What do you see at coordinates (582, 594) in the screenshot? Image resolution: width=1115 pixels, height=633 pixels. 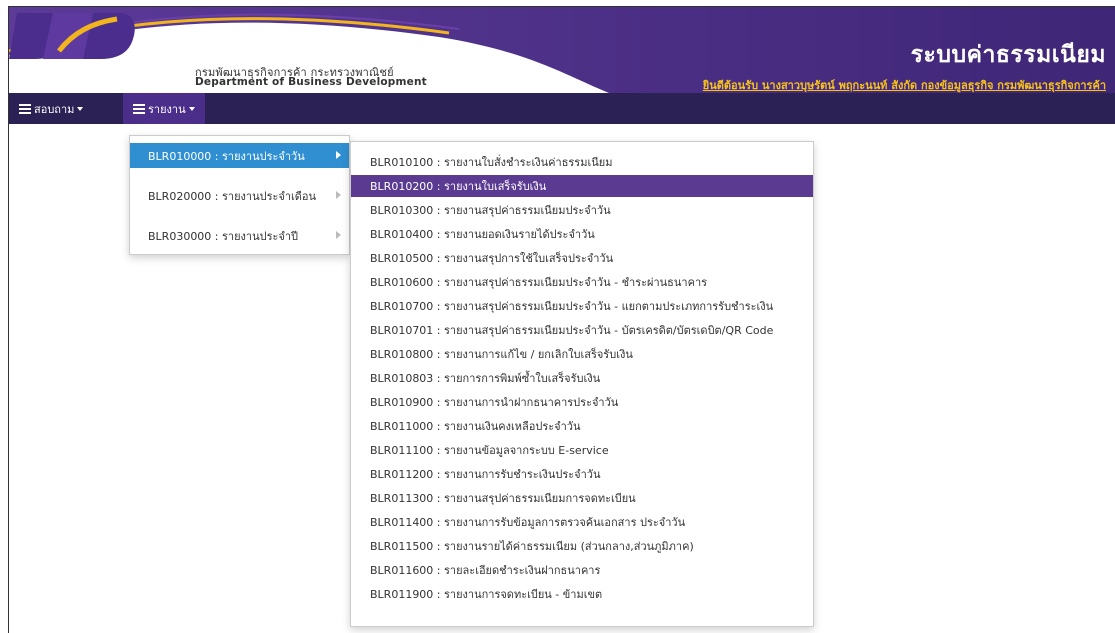 I see `submenu-item-blr011900: BLR011900 : รายงานการจดทะเบียน - ข้ามเขต` at bounding box center [582, 594].